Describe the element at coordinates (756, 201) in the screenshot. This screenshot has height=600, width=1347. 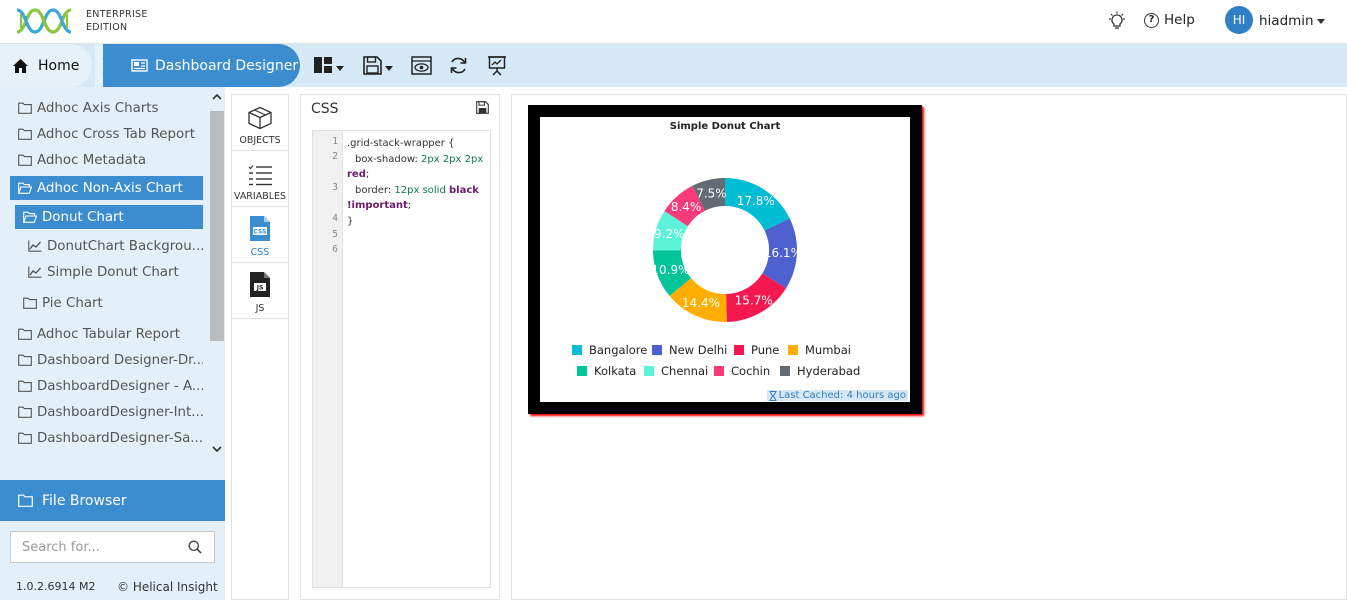
I see `slice-data-label: 17.8%` at that location.